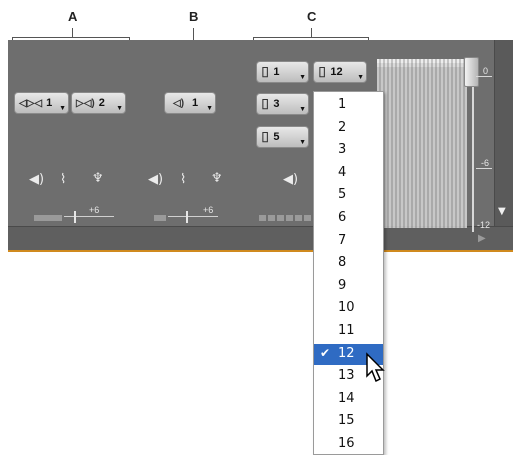 Image resolution: width=513 pixels, height=455 pixels. What do you see at coordinates (342, 263) in the screenshot?
I see `dropdown-option-label: 8` at bounding box center [342, 263].